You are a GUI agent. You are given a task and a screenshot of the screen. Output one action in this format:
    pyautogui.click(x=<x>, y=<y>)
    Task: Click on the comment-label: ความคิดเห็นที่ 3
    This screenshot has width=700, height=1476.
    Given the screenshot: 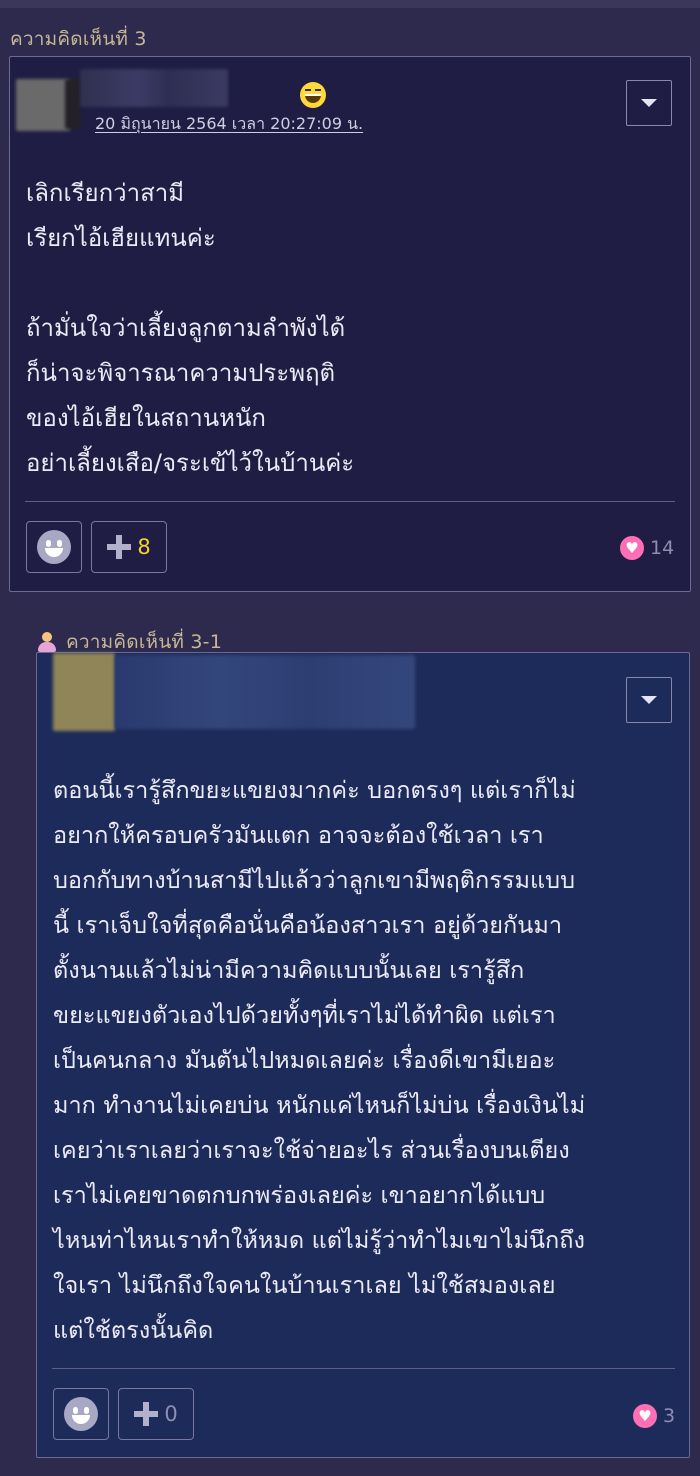 What is the action you would take?
    pyautogui.click(x=78, y=39)
    